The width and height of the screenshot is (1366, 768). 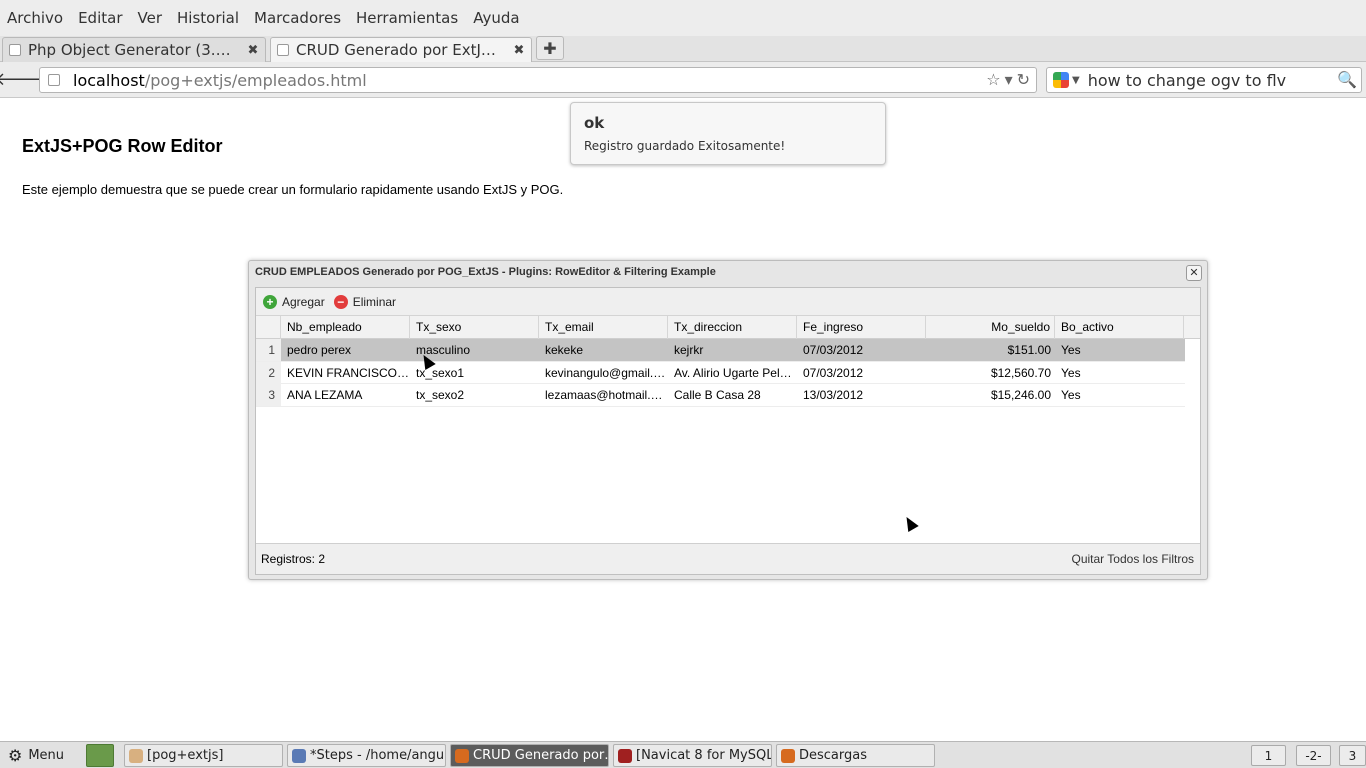 I want to click on tab-crud-generado: CRUD Generado por ExtJ… ✖, so click(x=401, y=49).